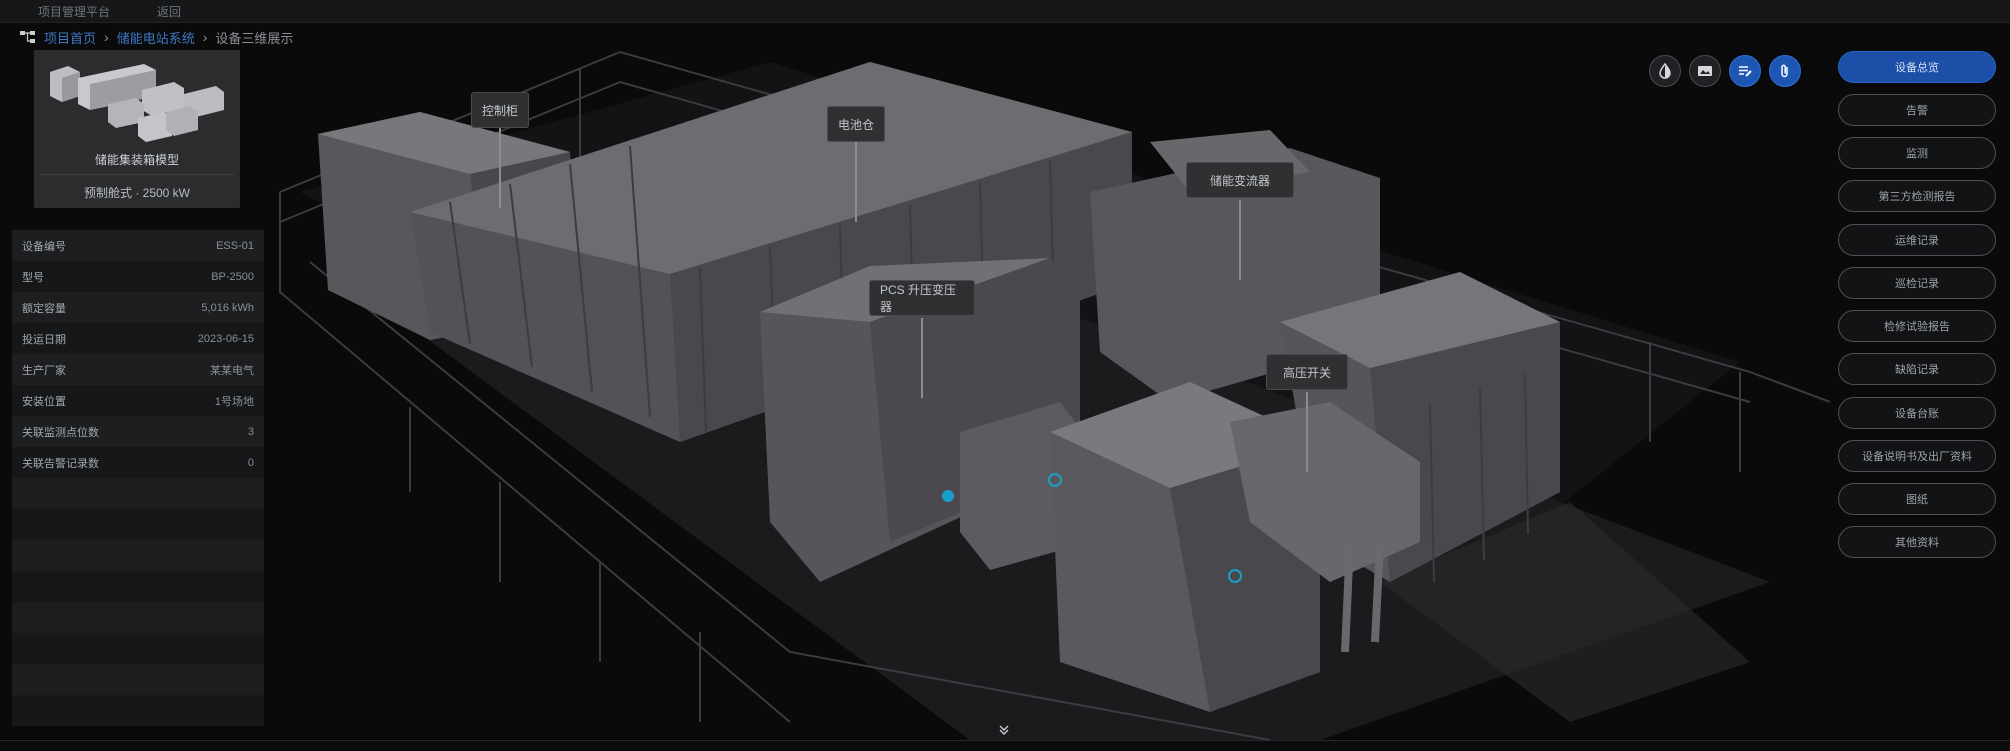  Describe the element at coordinates (136, 160) in the screenshot. I see `thumbnail-title: 储能集装箱模型` at that location.